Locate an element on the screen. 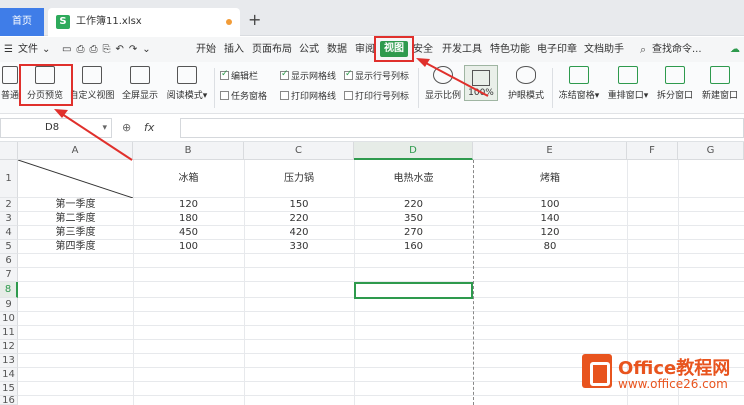 The width and height of the screenshot is (744, 405). annotation-arrows is located at coordinates (271, 109).